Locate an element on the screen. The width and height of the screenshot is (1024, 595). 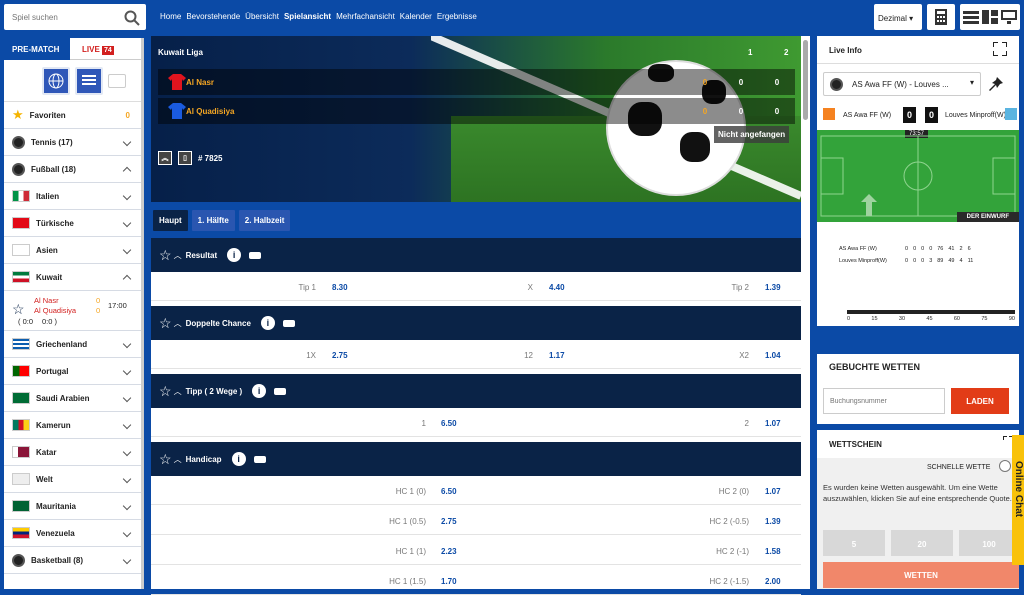
sidebar-item-greece: Griechenland is located at coordinates (74, 344).